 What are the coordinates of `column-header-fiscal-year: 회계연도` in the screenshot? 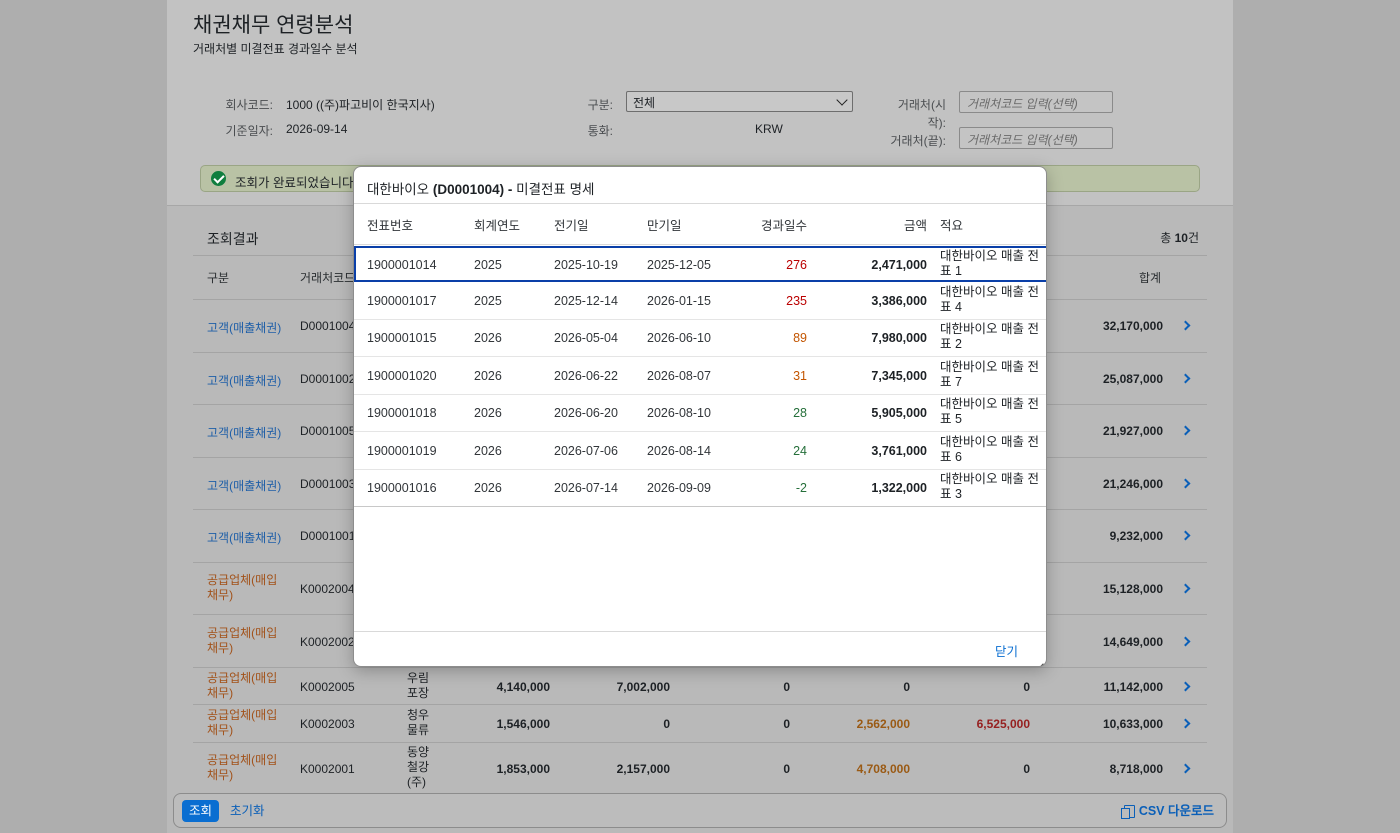 It's located at (497, 226).